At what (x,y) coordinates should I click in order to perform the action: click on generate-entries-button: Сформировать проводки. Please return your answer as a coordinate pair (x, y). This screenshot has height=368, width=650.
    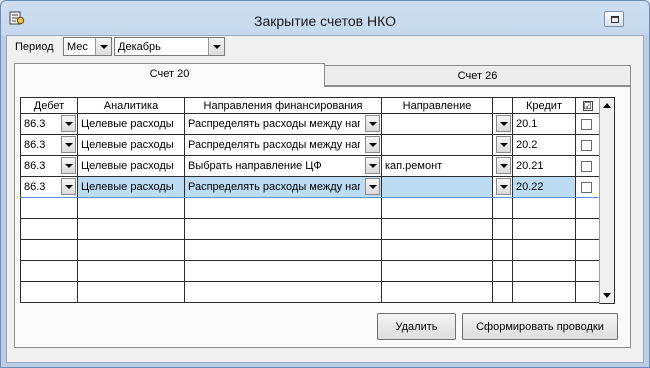
    Looking at the image, I should click on (540, 326).